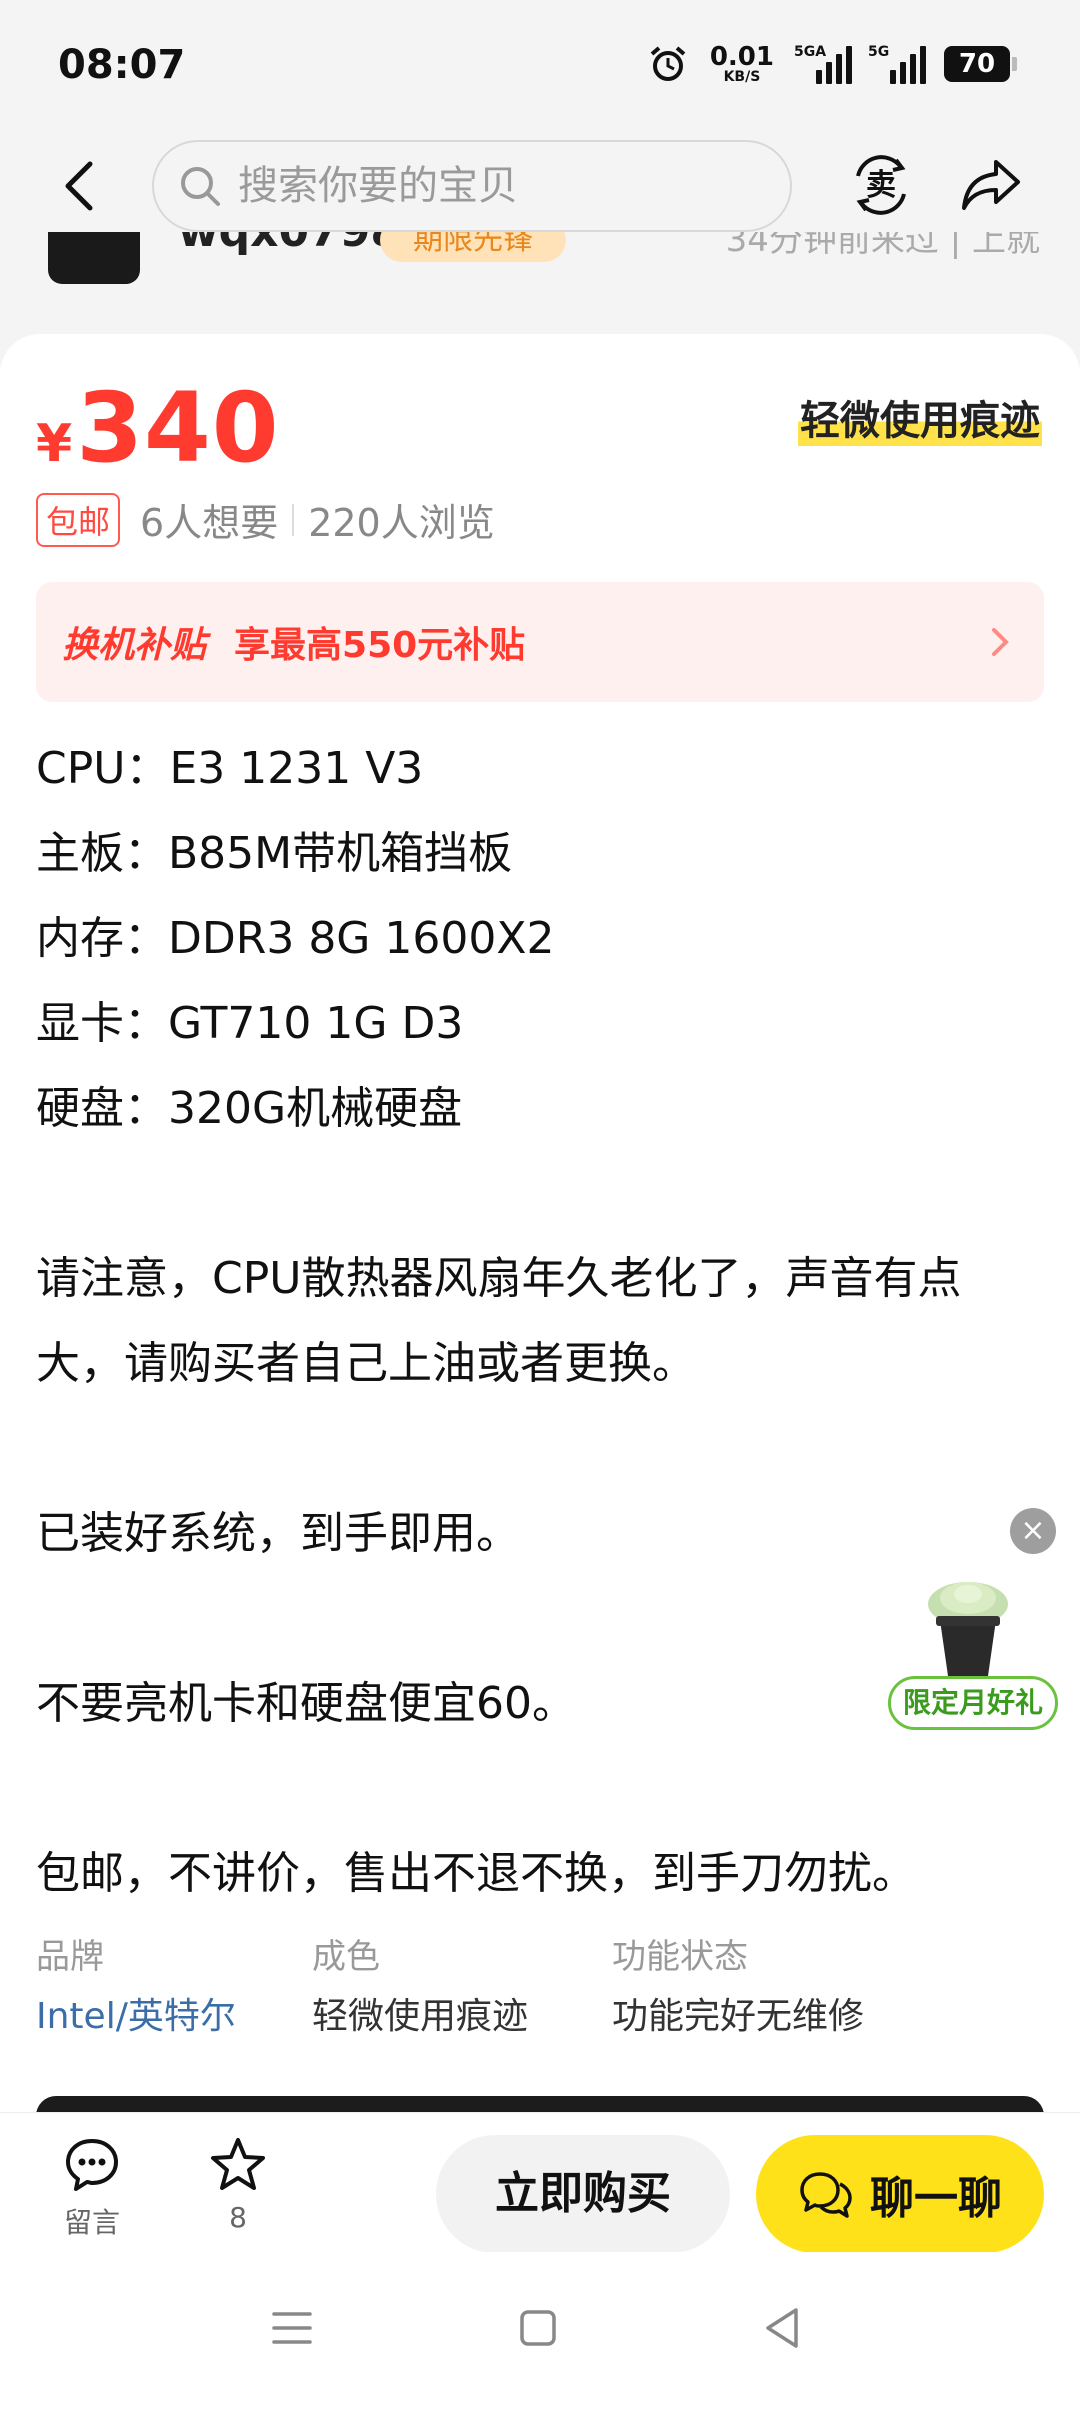  Describe the element at coordinates (784, 2328) in the screenshot. I see `back-triangle-icon` at that location.